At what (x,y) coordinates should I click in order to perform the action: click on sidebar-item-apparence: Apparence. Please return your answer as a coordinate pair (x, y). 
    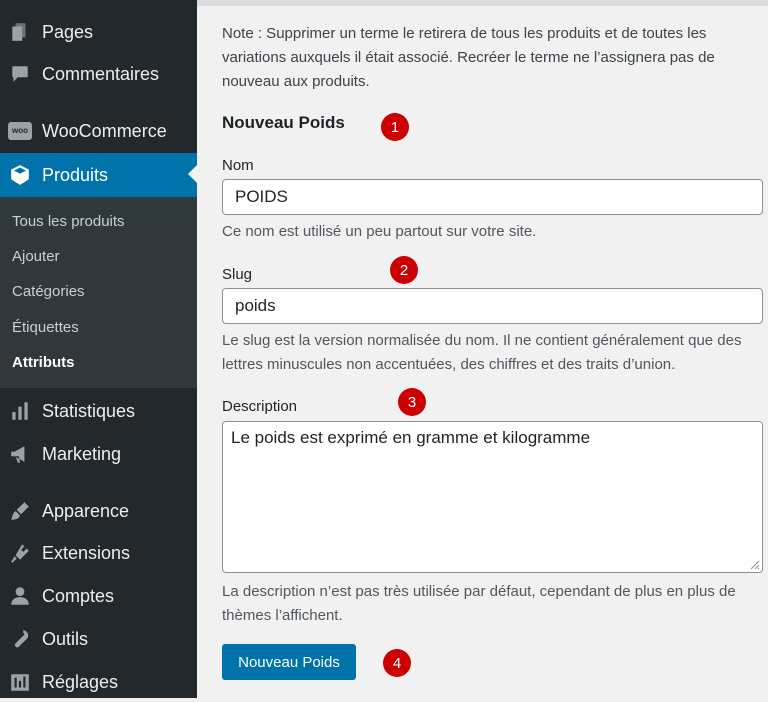
    Looking at the image, I should click on (98, 511).